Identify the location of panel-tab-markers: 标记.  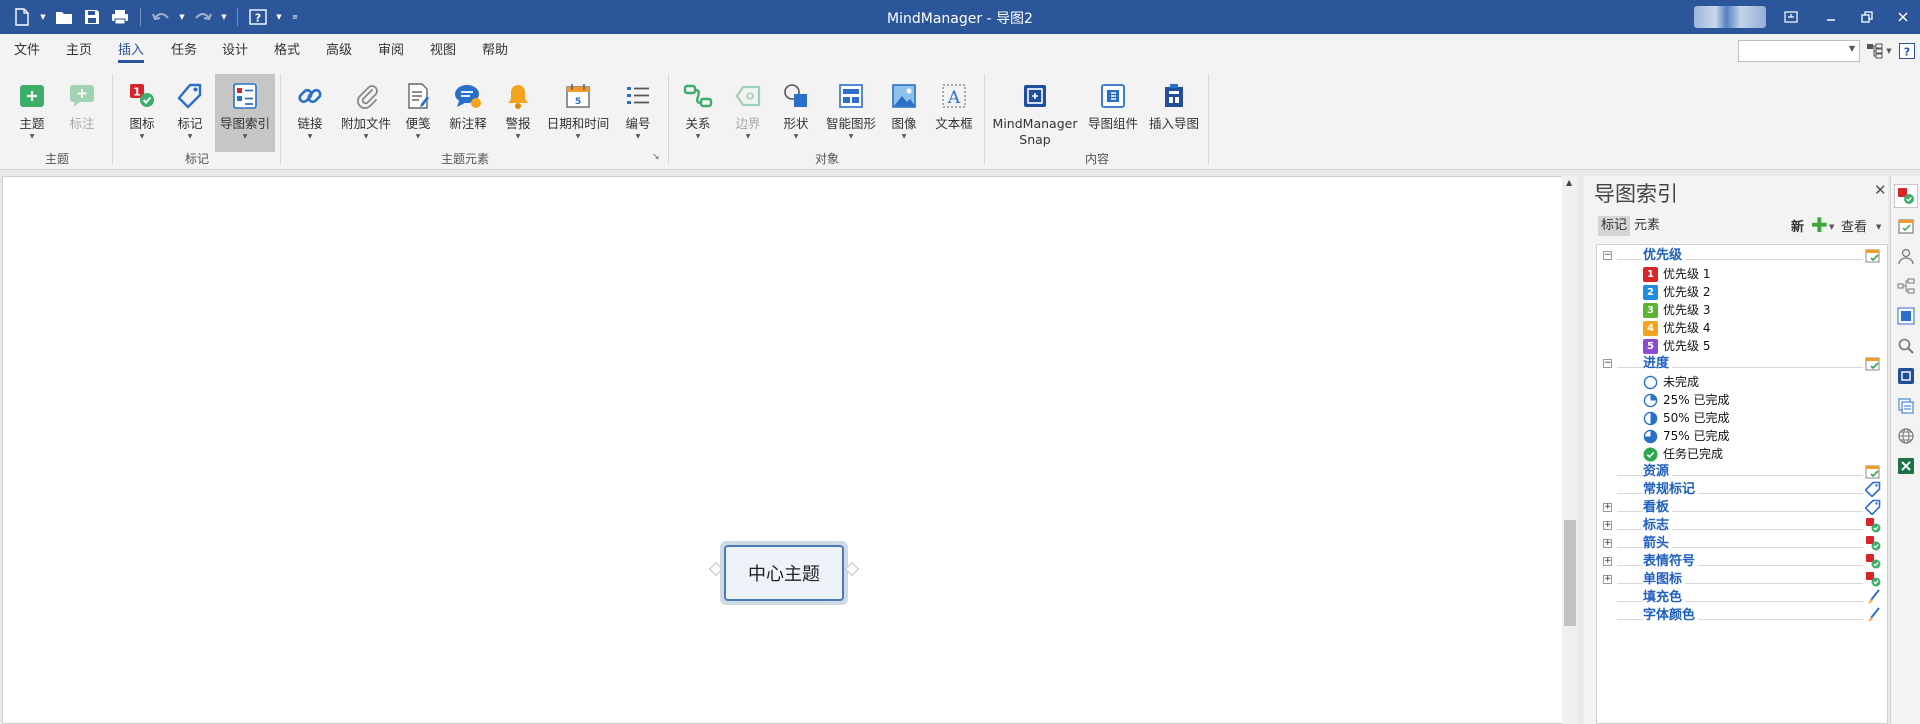
(1614, 226).